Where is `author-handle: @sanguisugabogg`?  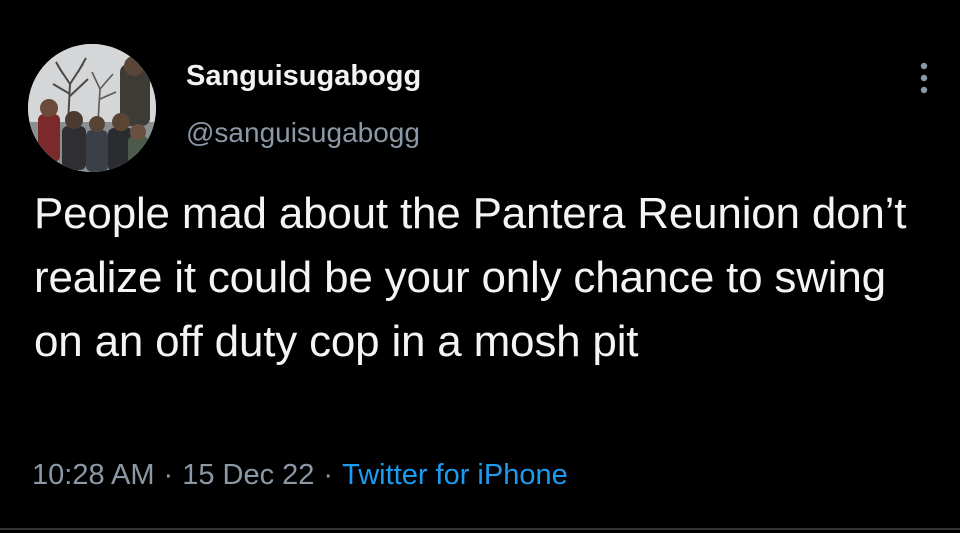 author-handle: @sanguisugabogg is located at coordinates (303, 133).